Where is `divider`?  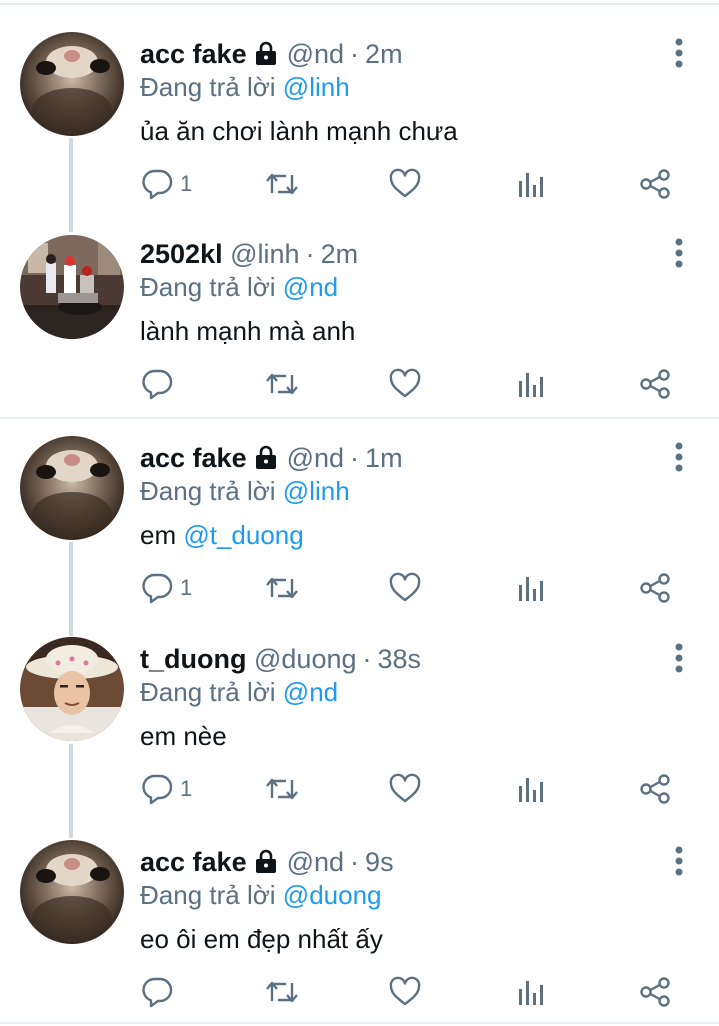 divider is located at coordinates (359, 1023).